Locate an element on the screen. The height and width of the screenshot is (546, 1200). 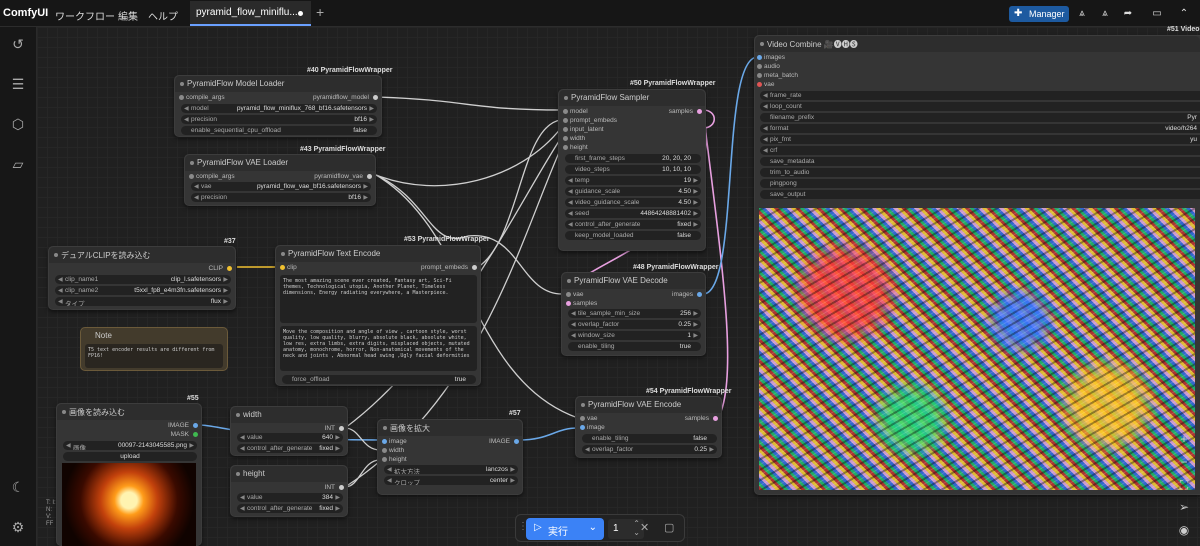
widget-video-steps: video_steps 10, 10, 10 is located at coordinates (633, 169).